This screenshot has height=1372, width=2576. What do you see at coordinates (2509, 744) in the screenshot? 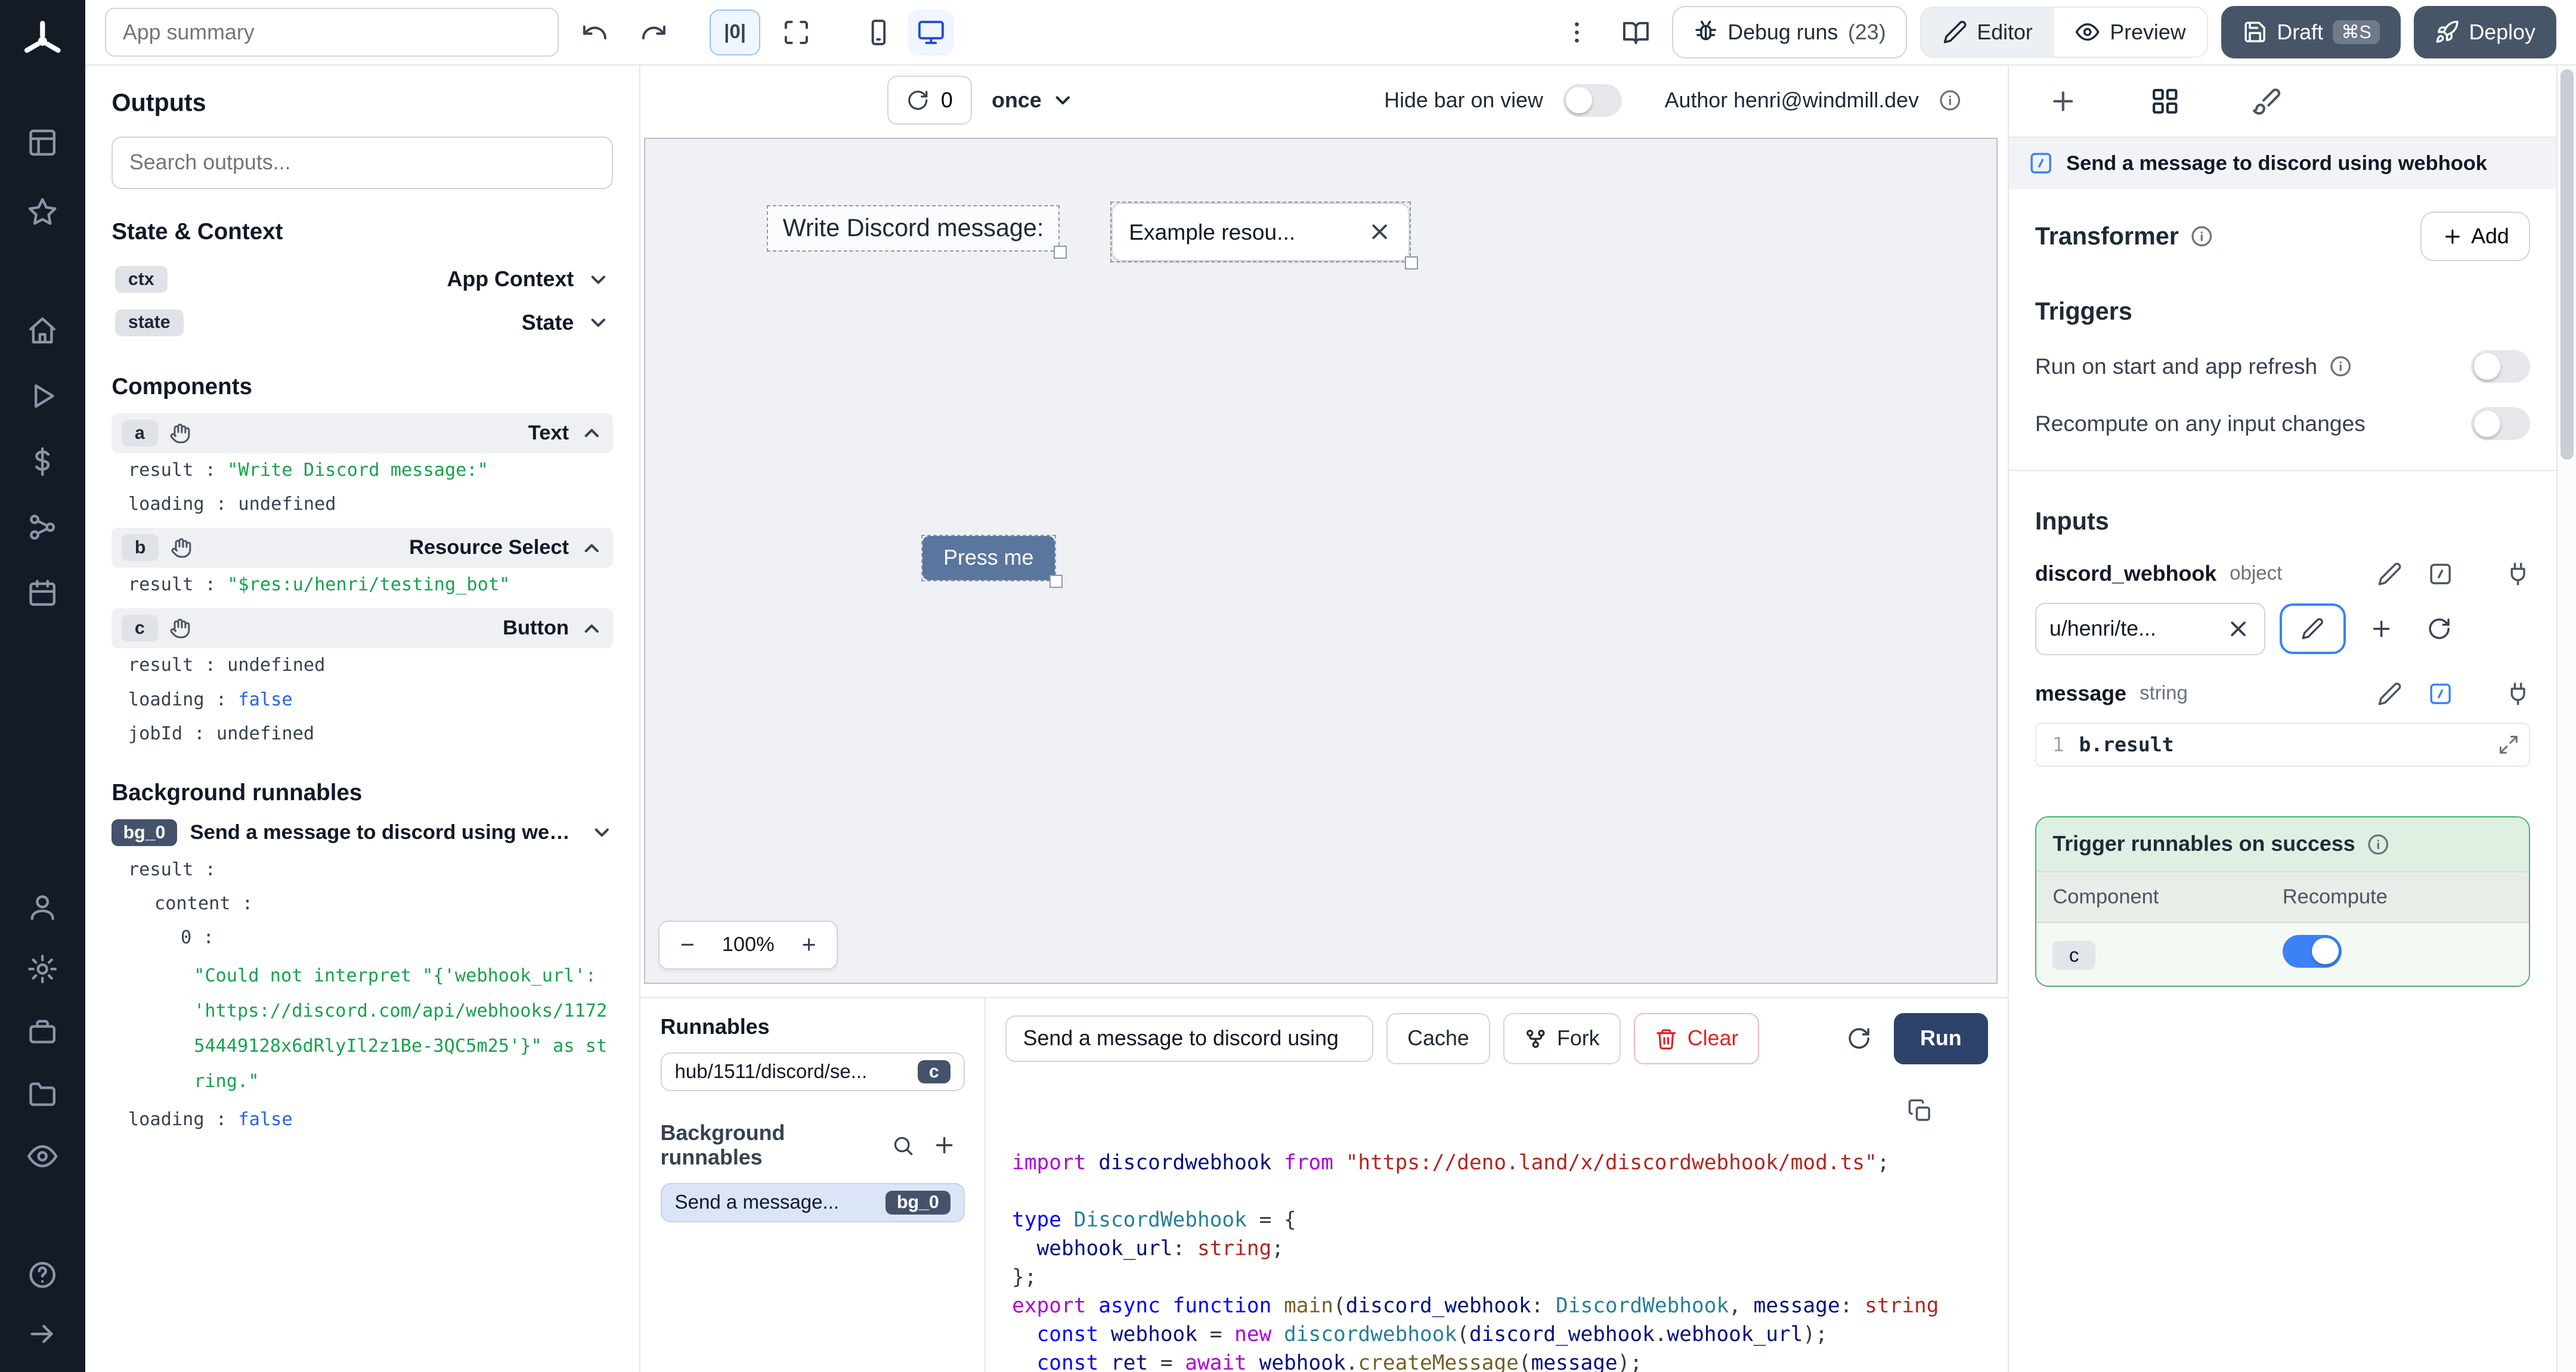
I see `expand-icon` at bounding box center [2509, 744].